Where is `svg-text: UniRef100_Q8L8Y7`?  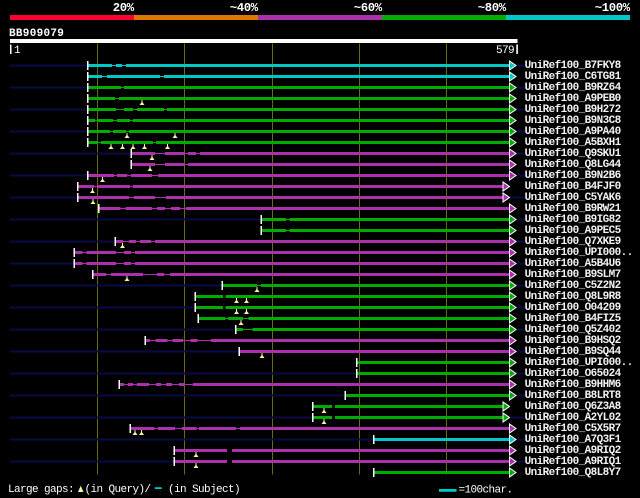
svg-text: UniRef100_Q8L8Y7 is located at coordinates (573, 473).